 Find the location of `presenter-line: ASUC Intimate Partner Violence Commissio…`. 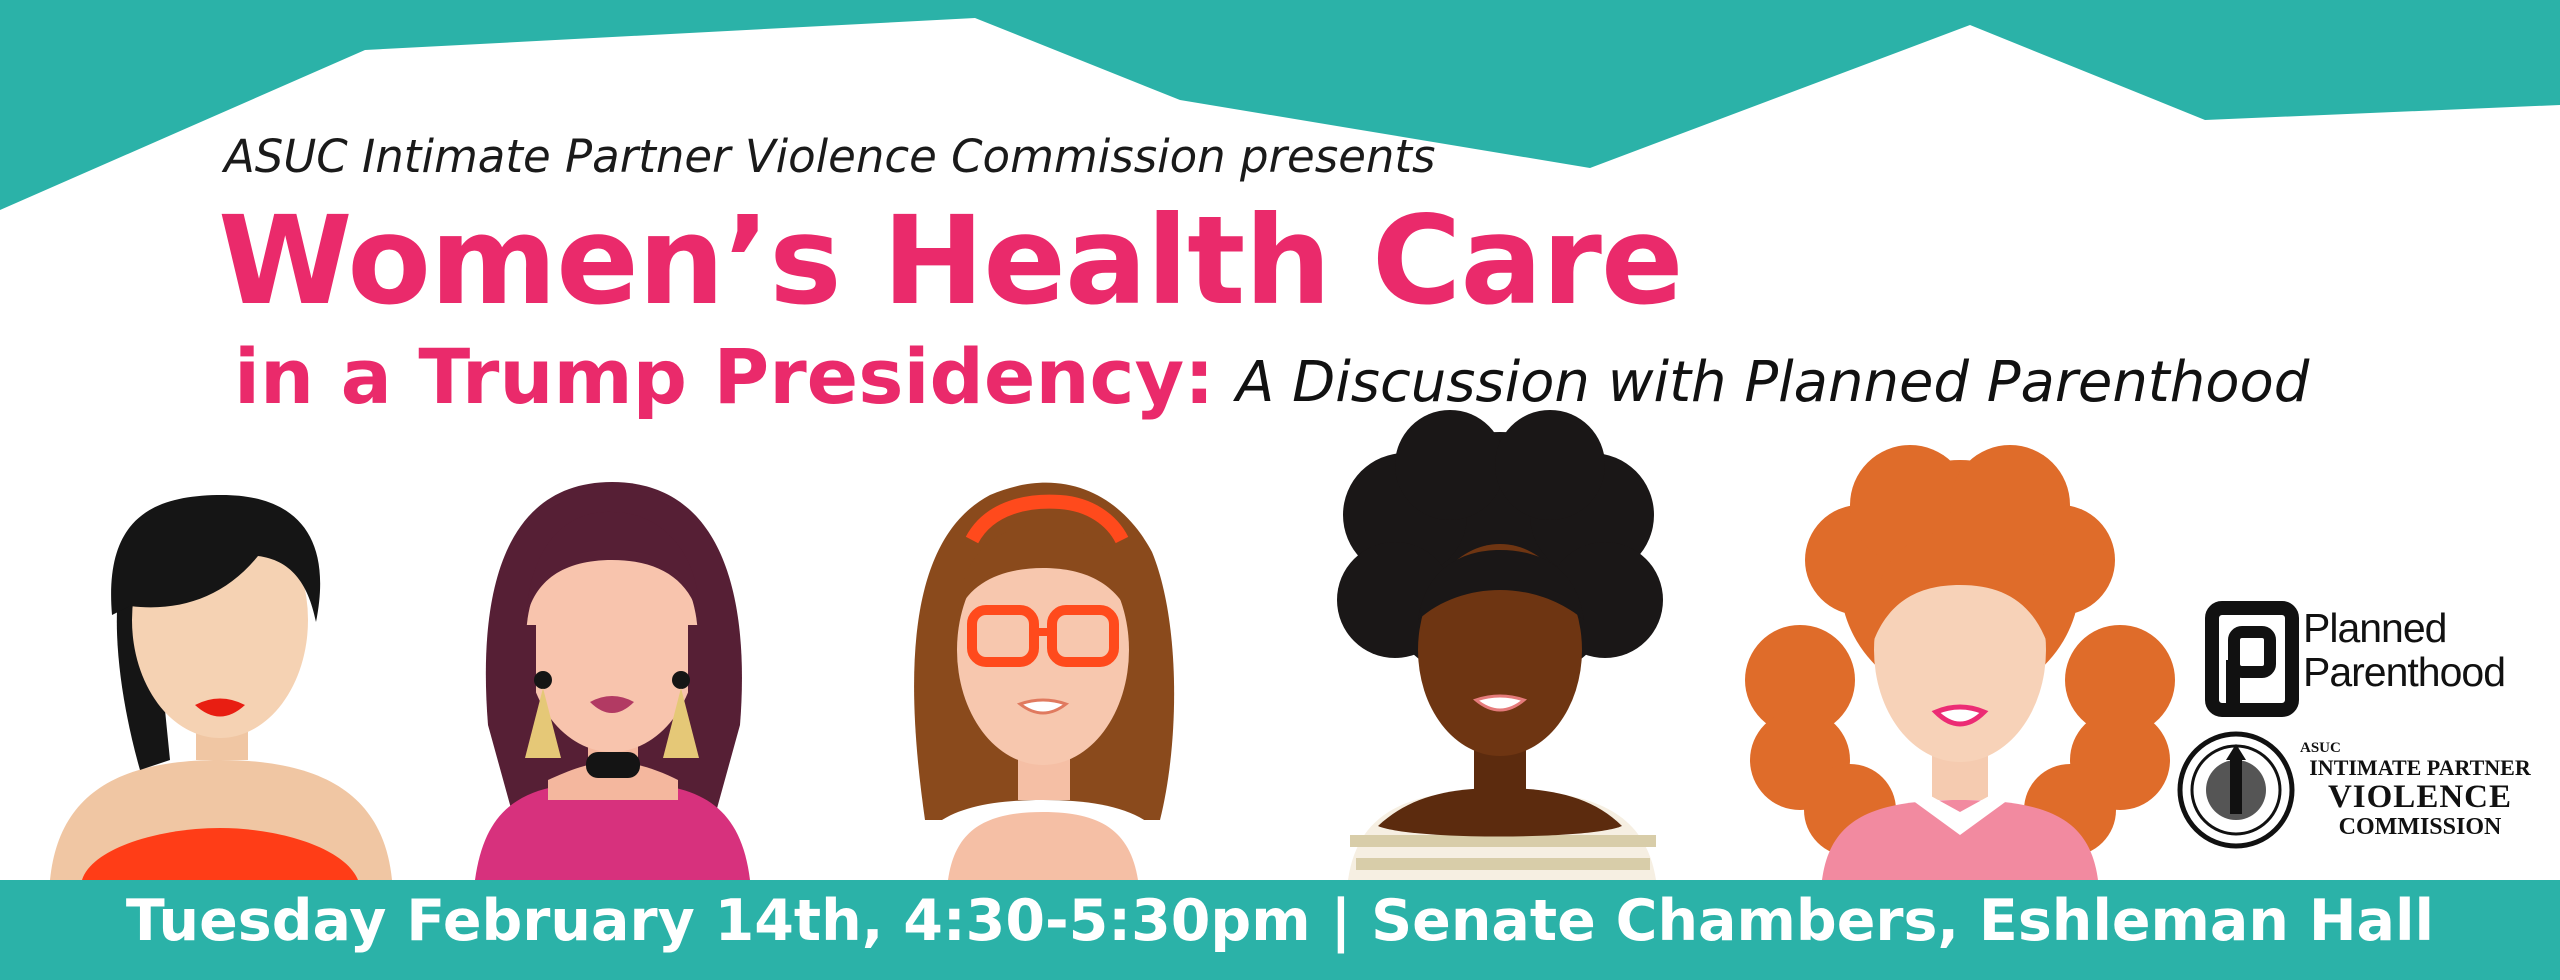

presenter-line: ASUC Intimate Partner Violence Commissio… is located at coordinates (830, 156).